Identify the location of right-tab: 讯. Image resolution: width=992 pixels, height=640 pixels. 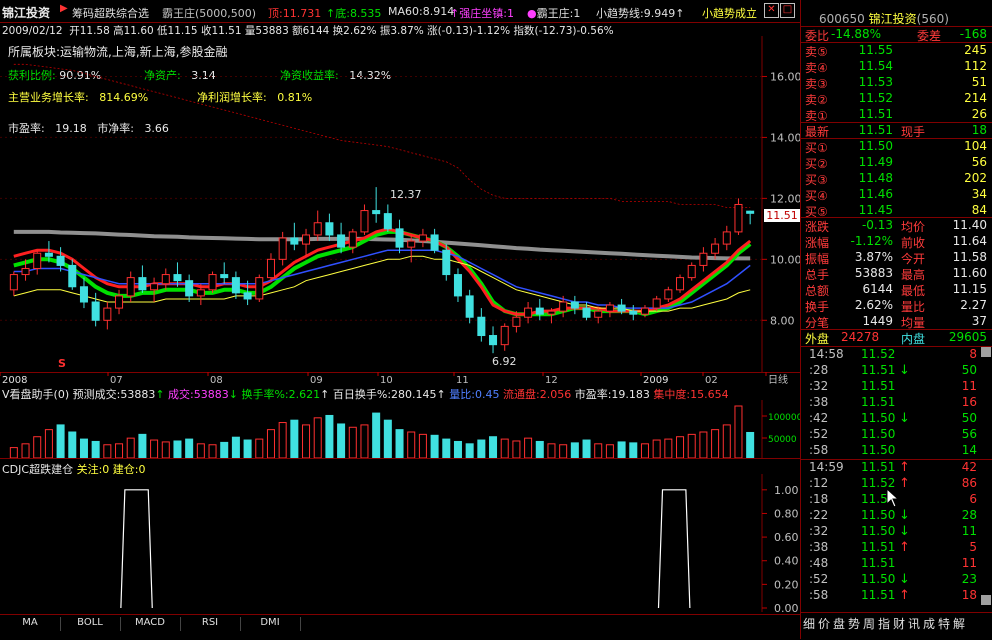
(914, 623).